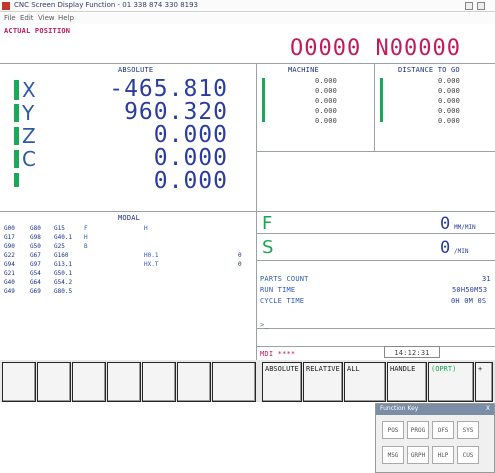  I want to click on clock-display: 14:12:31, so click(412, 352).